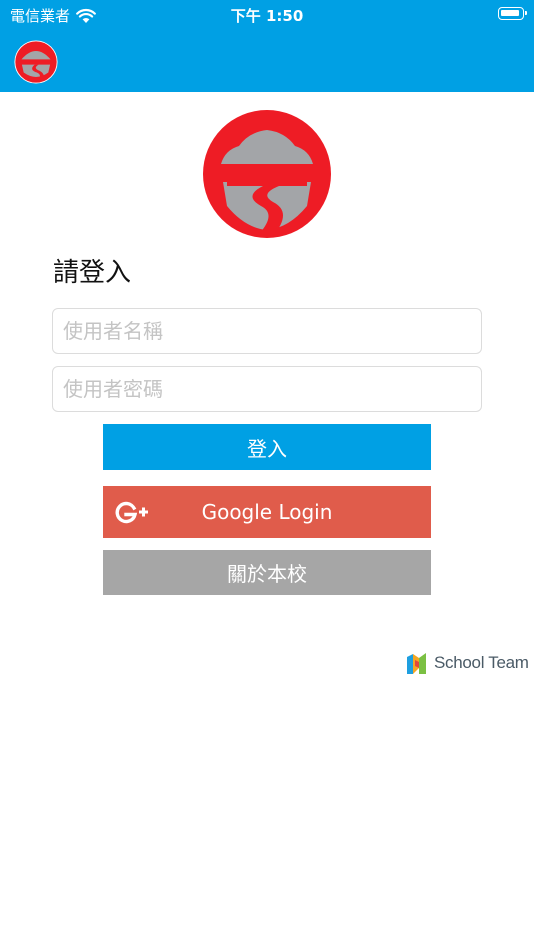  Describe the element at coordinates (267, 389) in the screenshot. I see `password-field` at that location.